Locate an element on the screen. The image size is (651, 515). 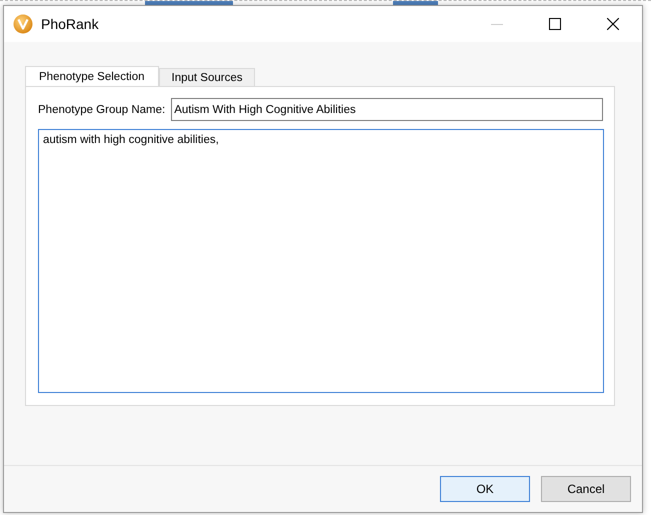
app-logo-icon is located at coordinates (23, 24).